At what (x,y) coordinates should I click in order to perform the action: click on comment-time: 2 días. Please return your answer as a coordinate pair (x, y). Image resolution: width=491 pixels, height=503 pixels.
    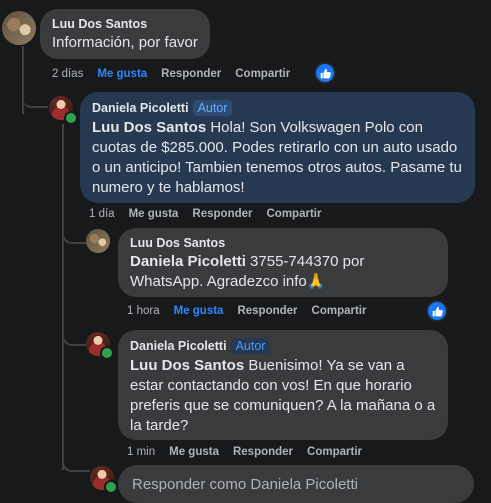
    Looking at the image, I should click on (67, 74).